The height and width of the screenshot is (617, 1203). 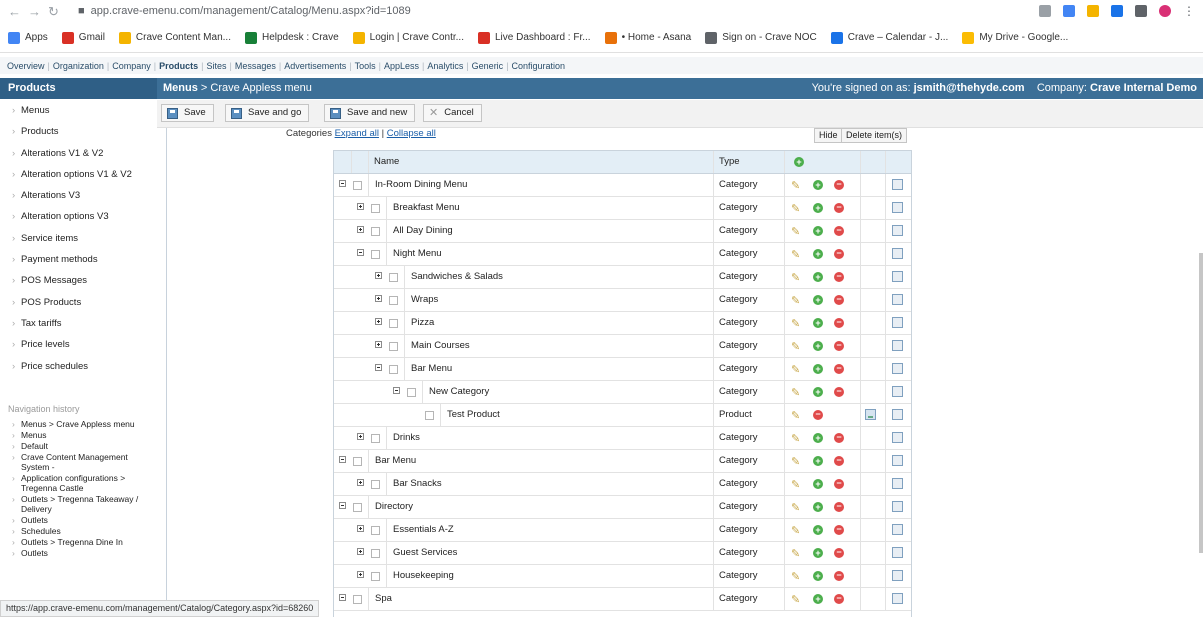 What do you see at coordinates (187, 113) in the screenshot?
I see `save-button: Save` at bounding box center [187, 113].